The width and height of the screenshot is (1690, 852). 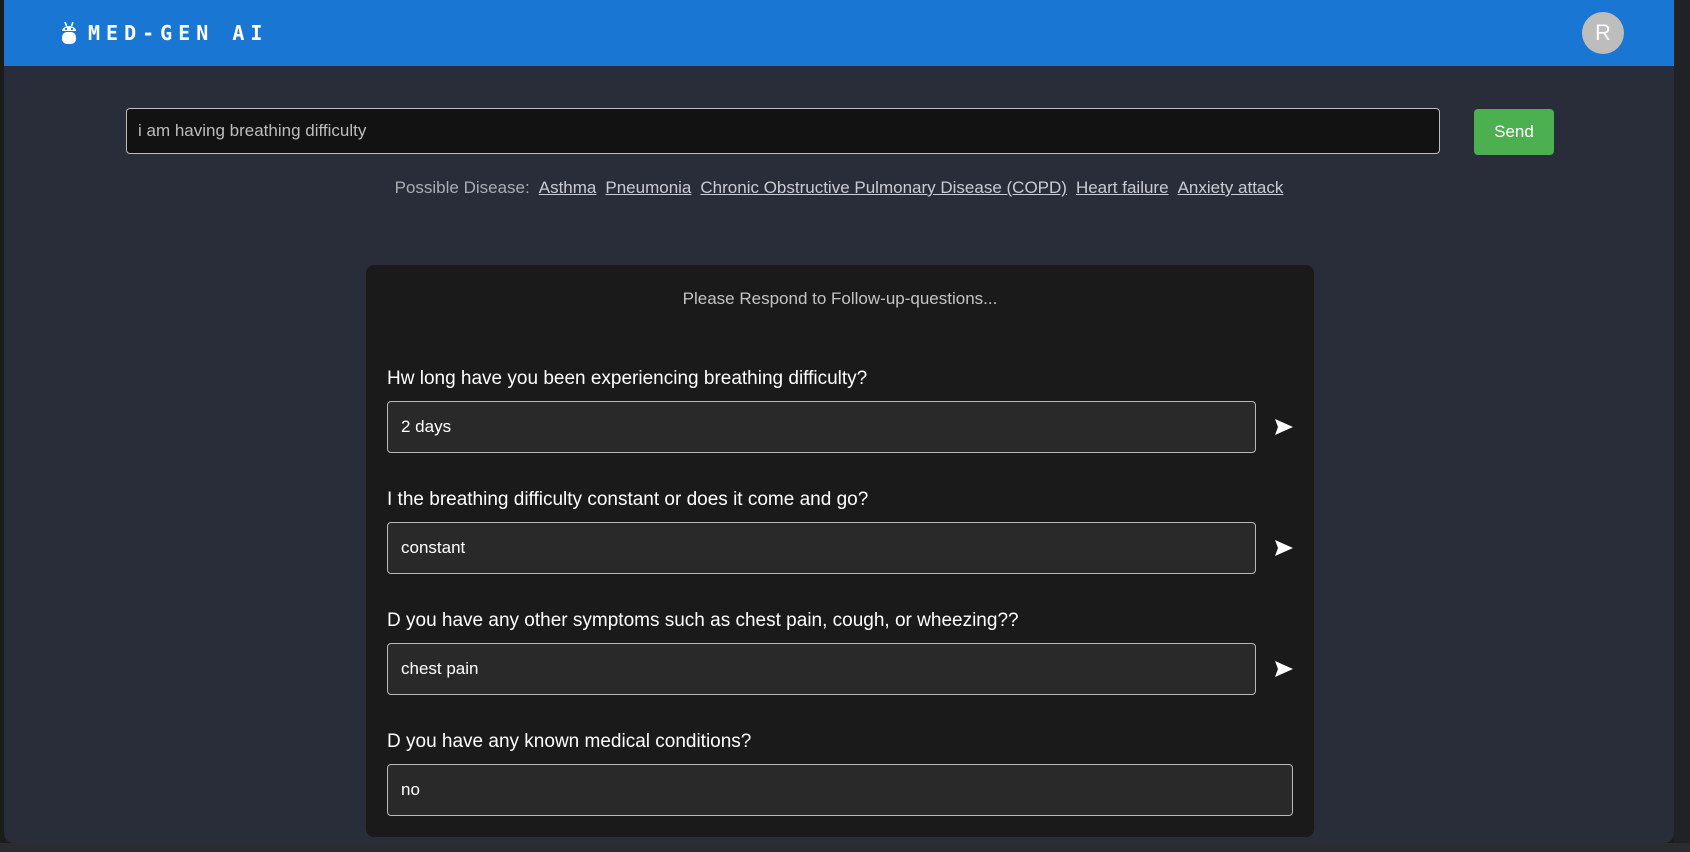 I want to click on robot-icon, so click(x=69, y=33).